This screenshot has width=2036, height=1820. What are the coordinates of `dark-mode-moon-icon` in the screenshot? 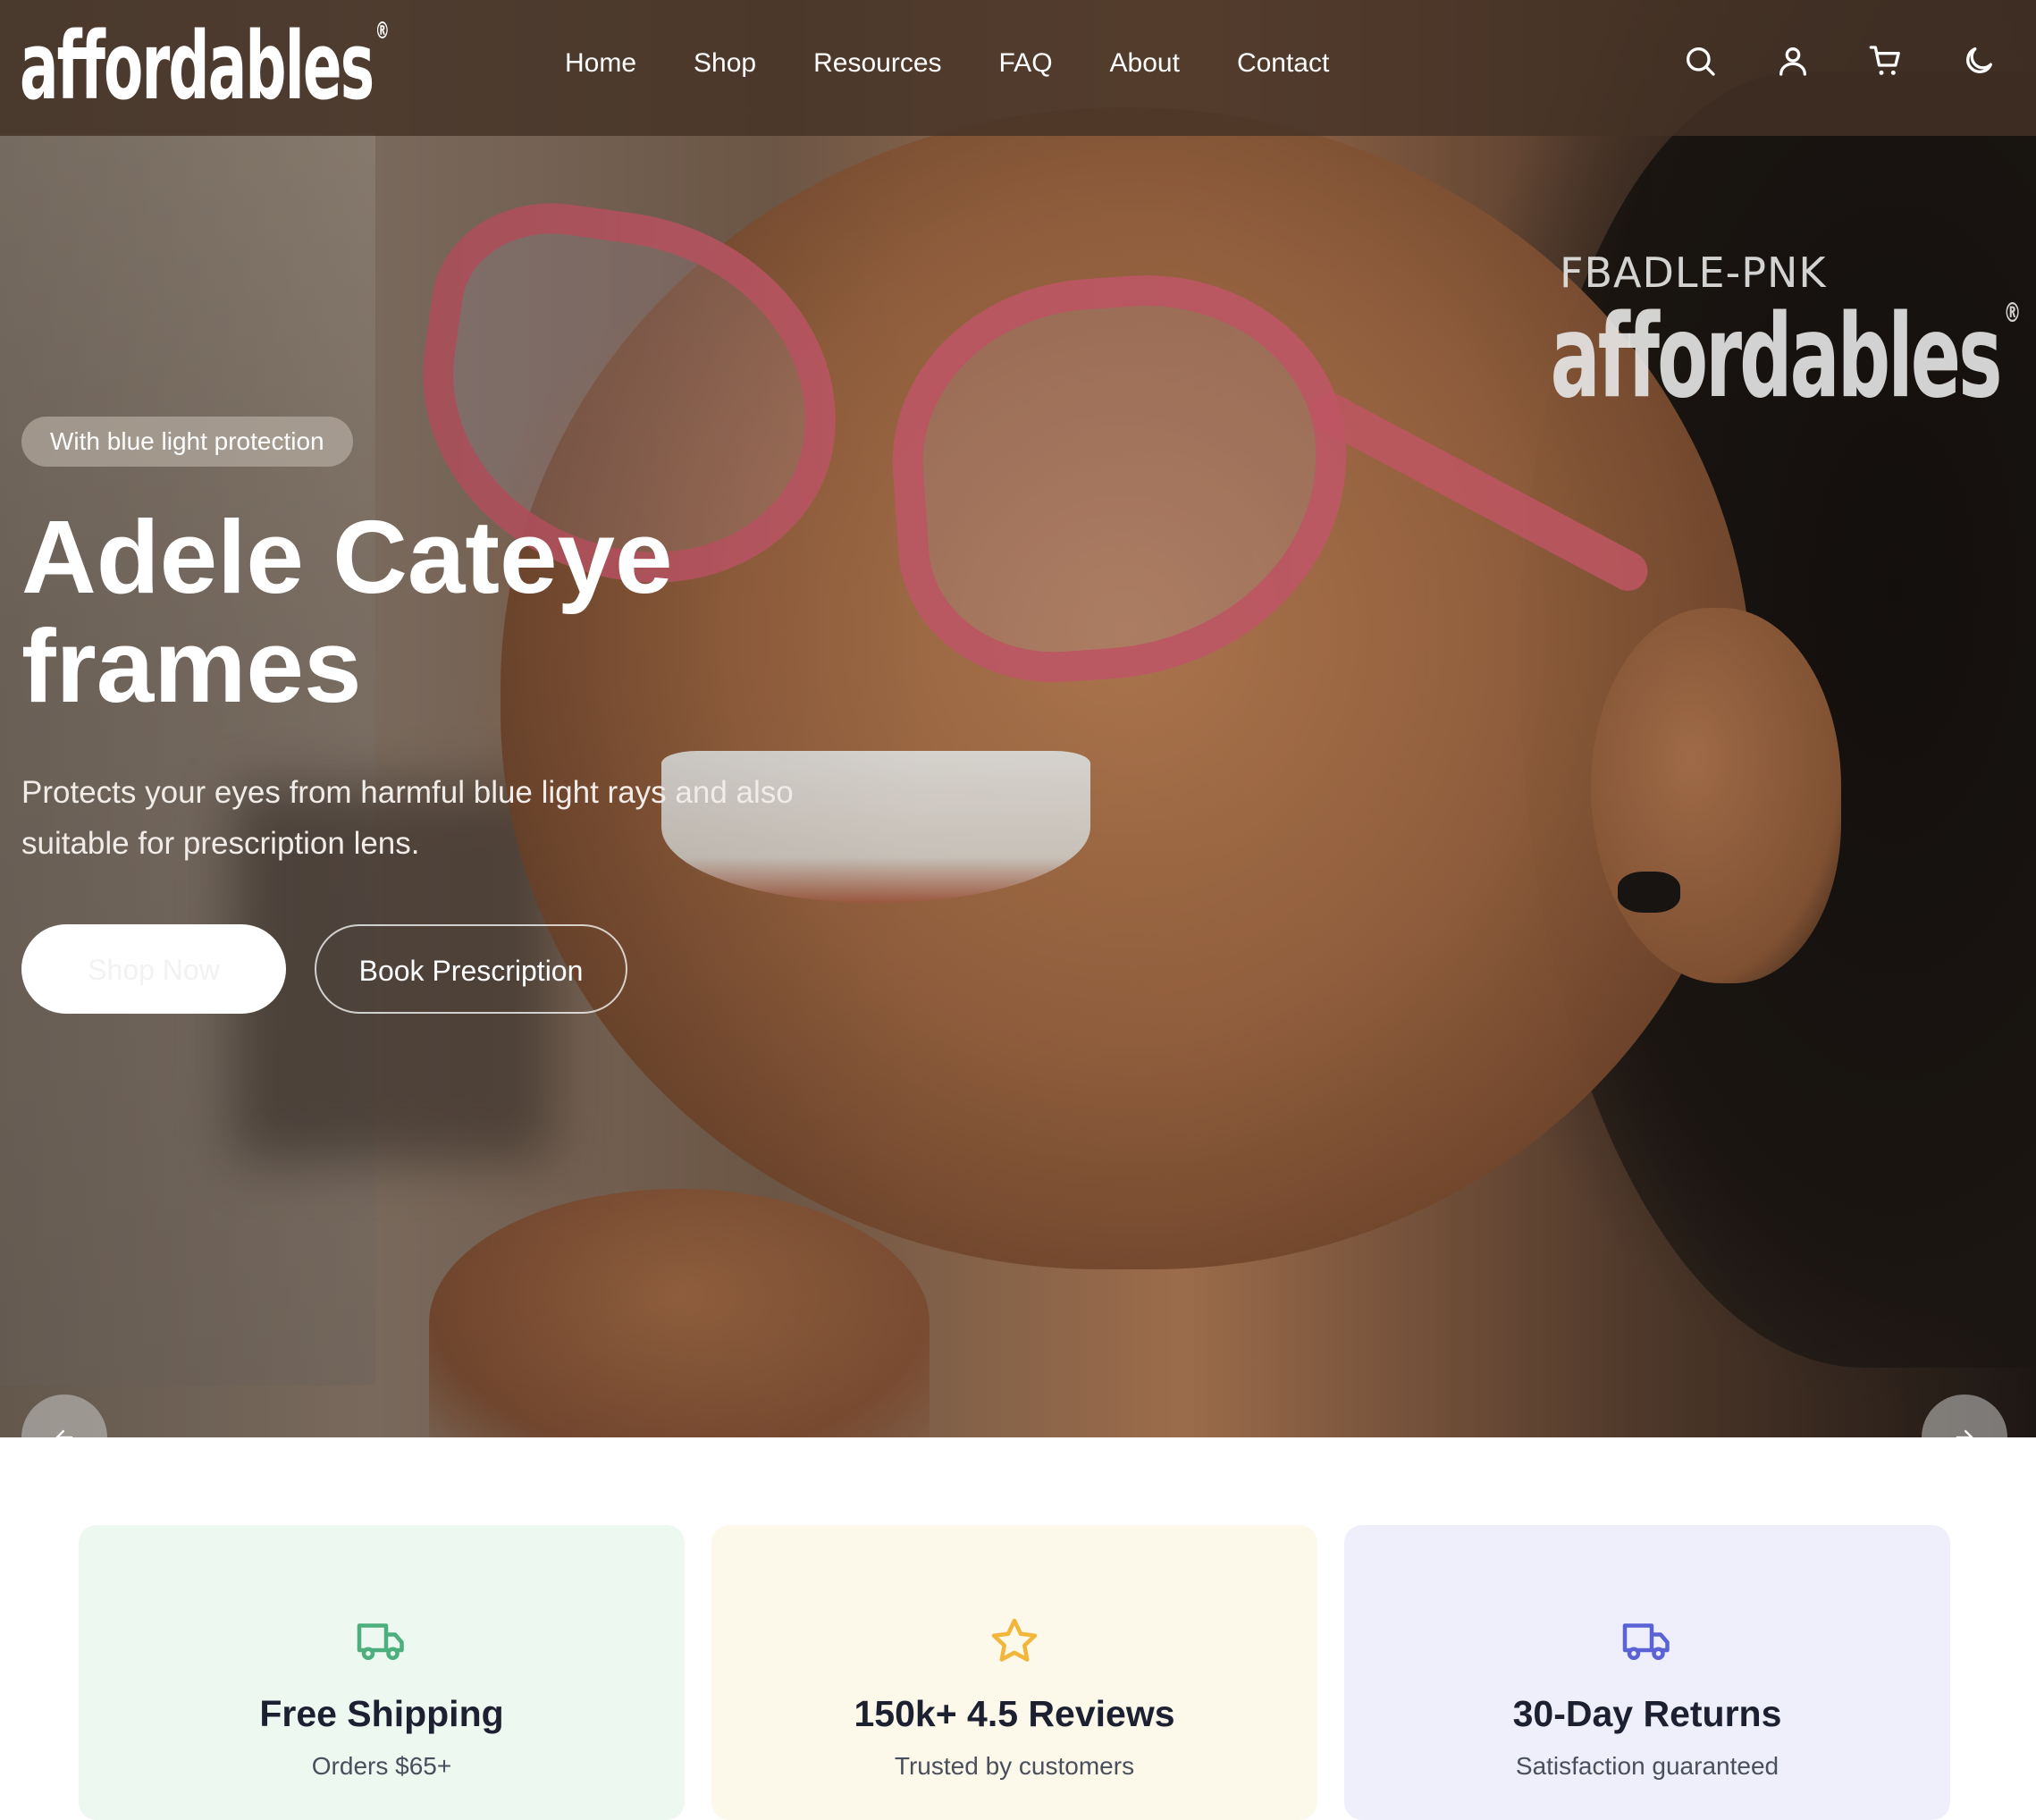 It's located at (1979, 61).